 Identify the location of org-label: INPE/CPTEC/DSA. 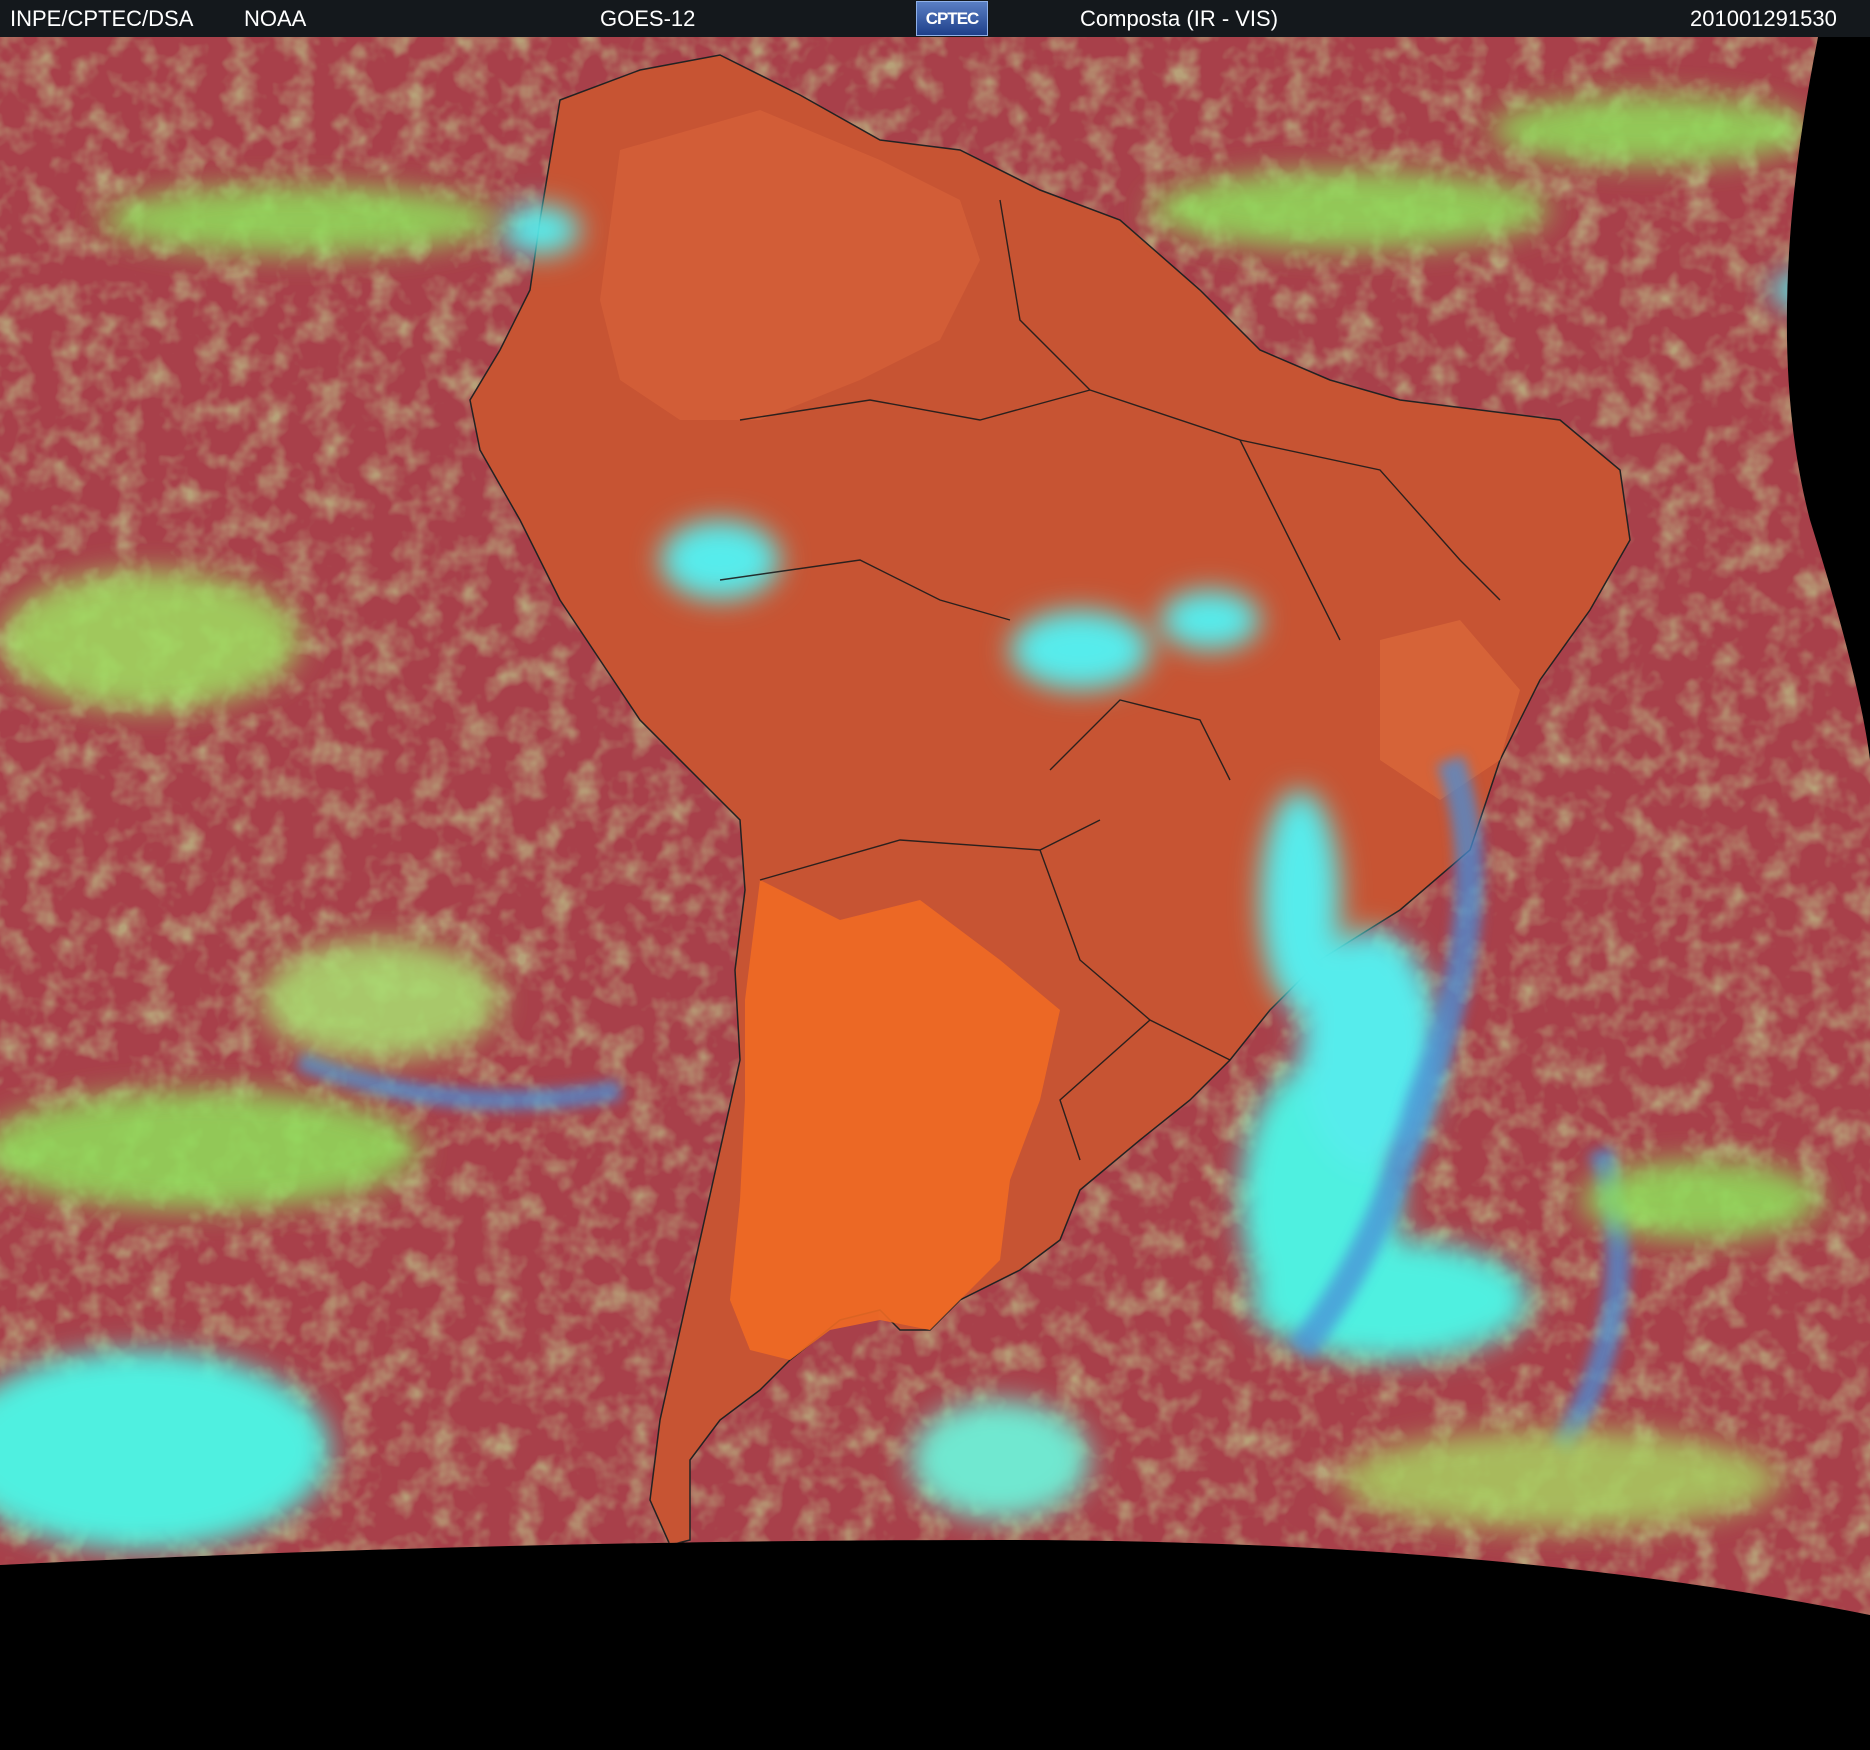
(102, 18).